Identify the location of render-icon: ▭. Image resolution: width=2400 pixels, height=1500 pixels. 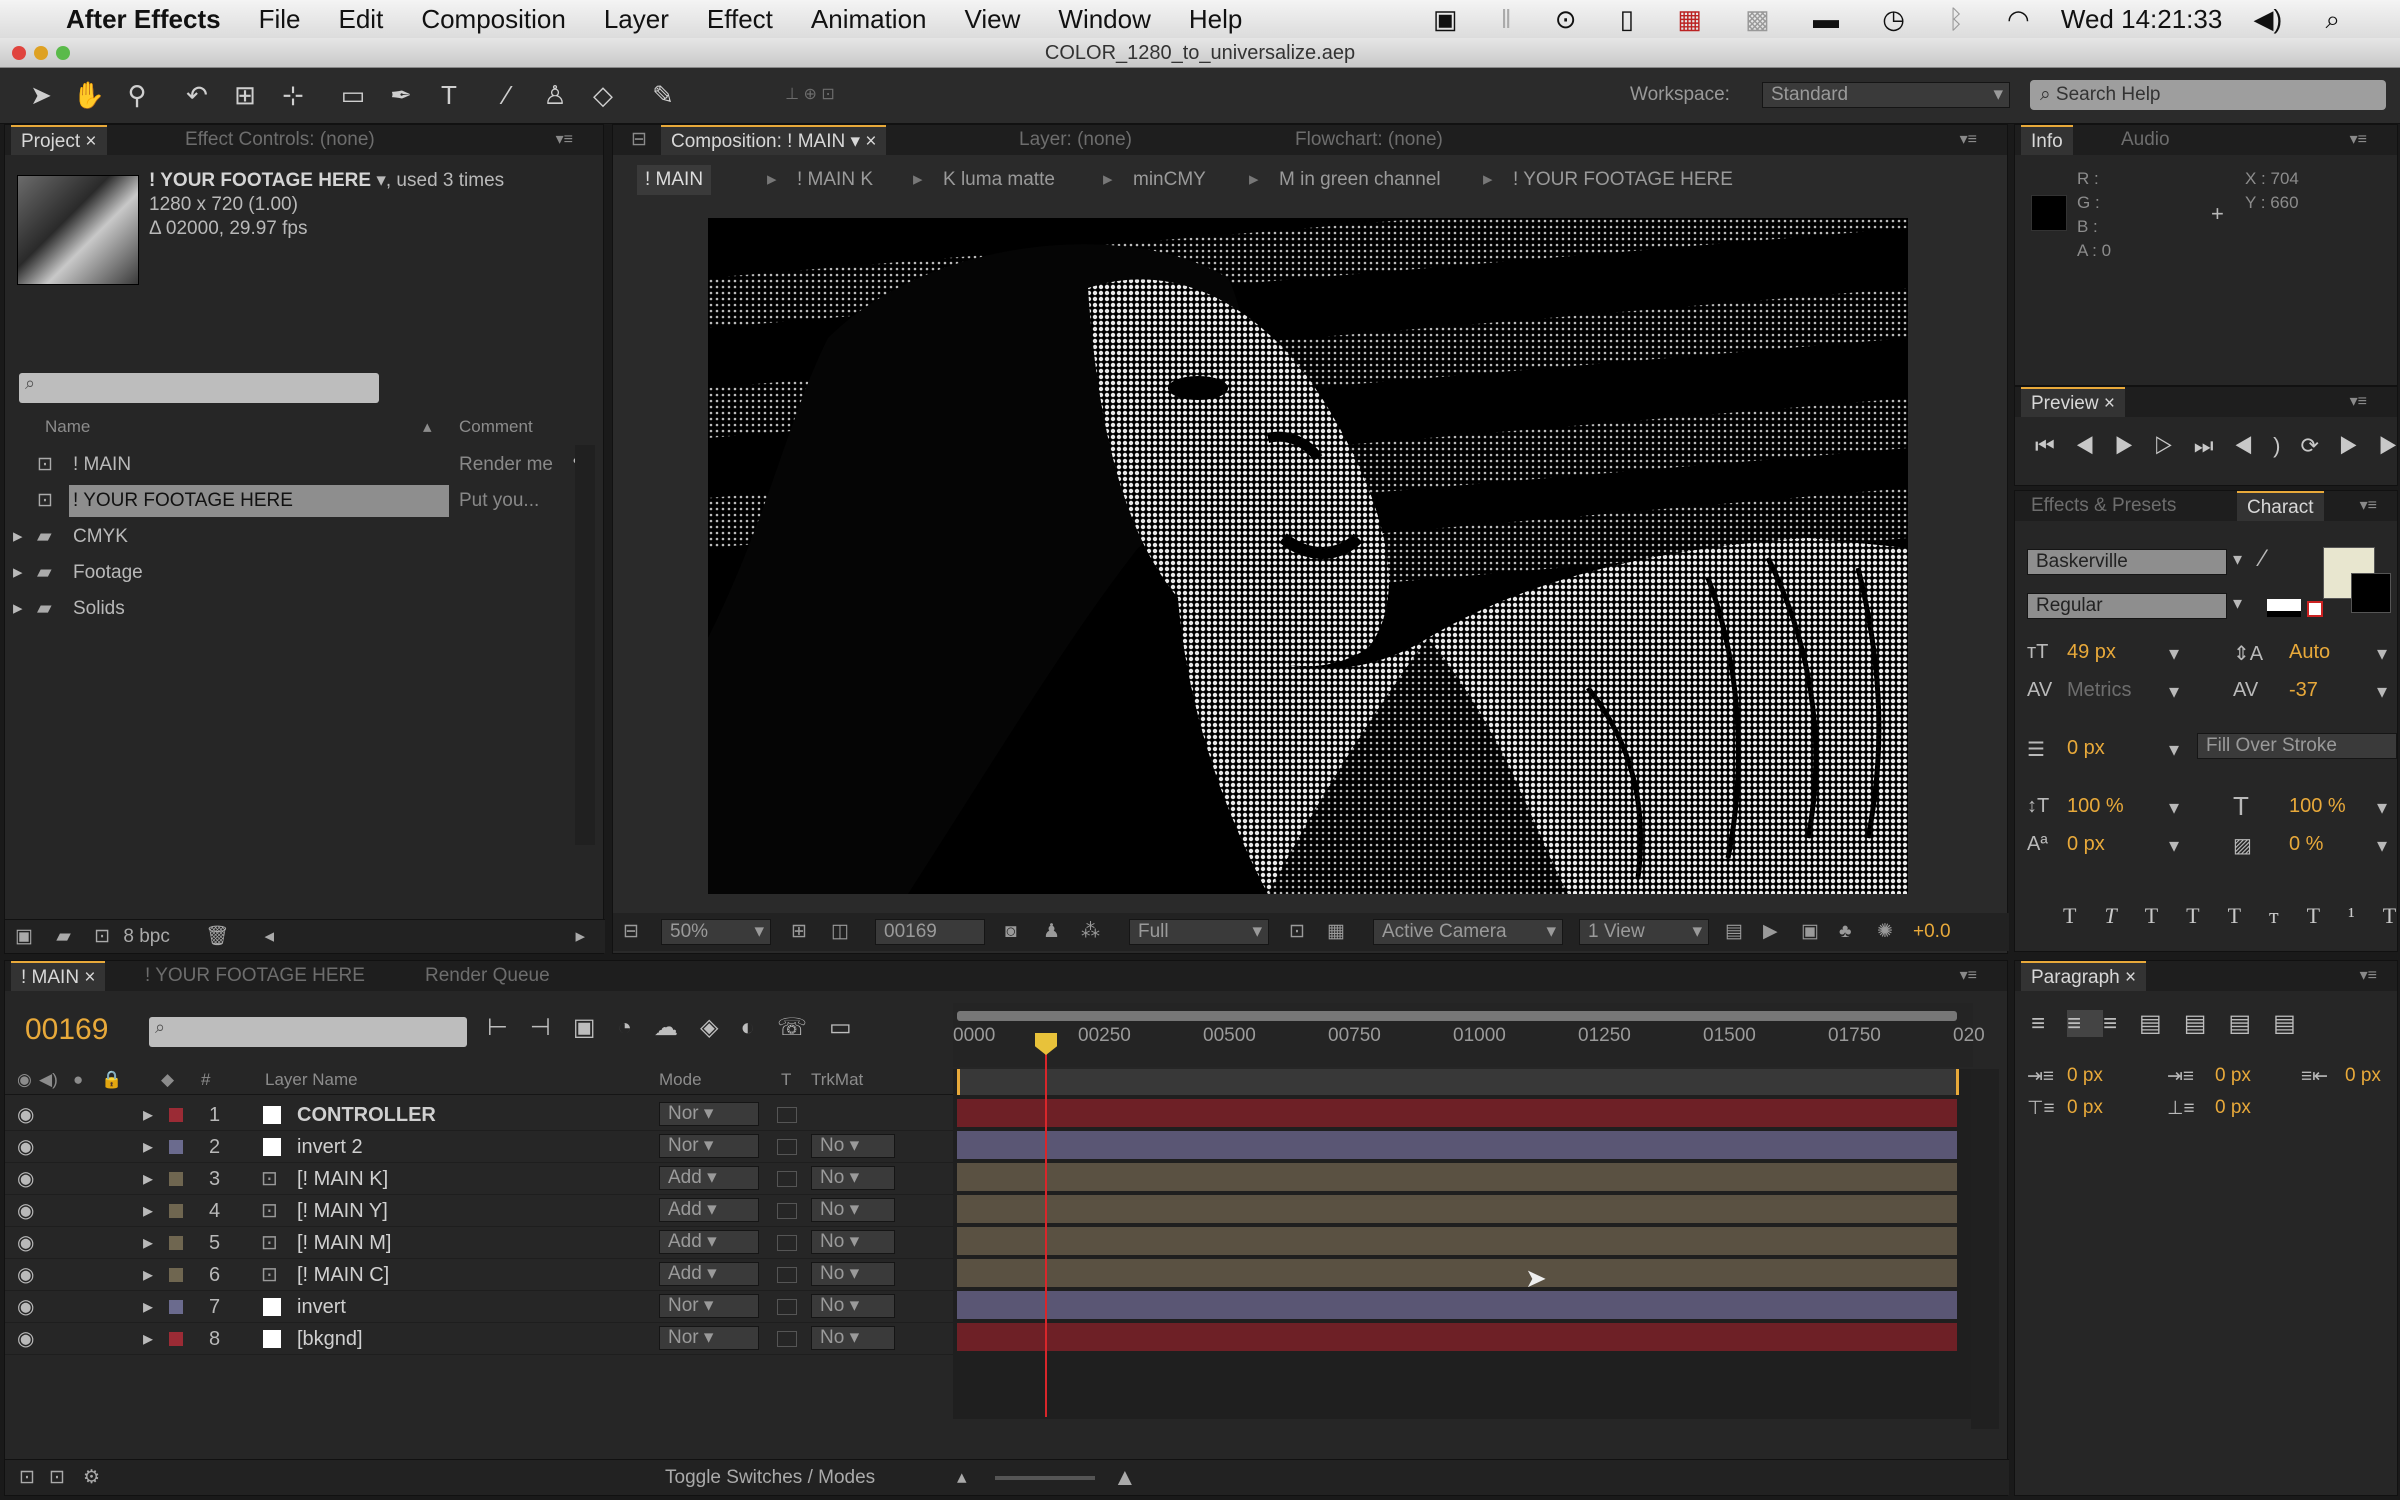
(851, 1027).